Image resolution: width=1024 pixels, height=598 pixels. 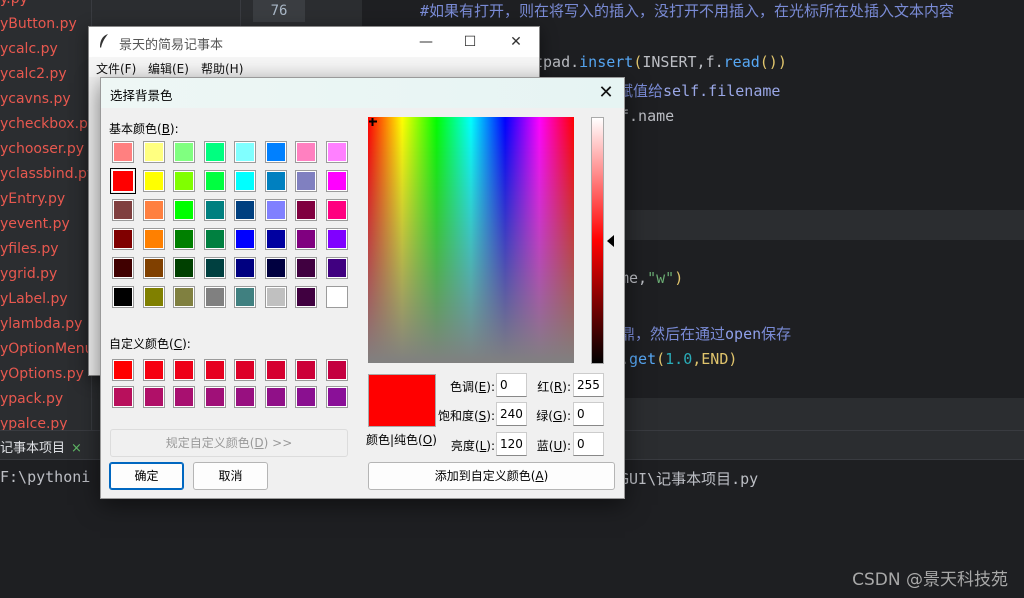 I want to click on hue-input: 0, so click(x=511, y=385).